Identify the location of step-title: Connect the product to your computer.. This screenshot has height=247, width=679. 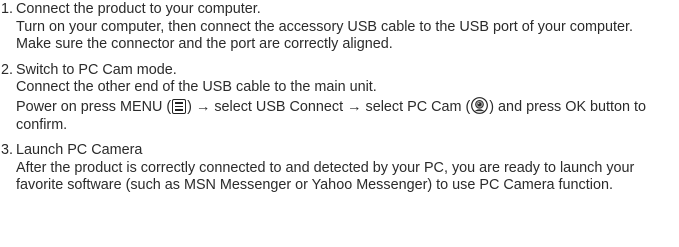
(138, 9).